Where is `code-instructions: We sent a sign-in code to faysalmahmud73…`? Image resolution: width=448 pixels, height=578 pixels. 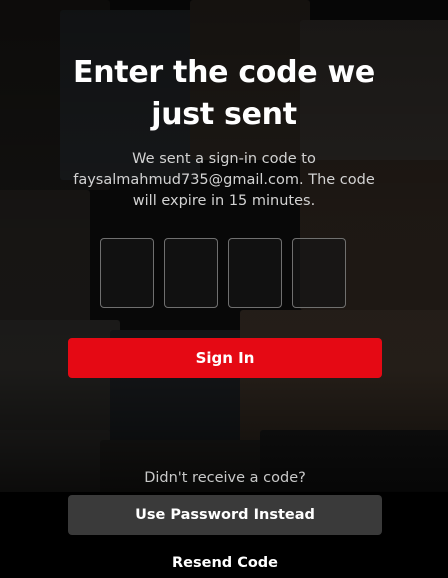
code-instructions: We sent a sign-in code to faysalmahmud73… is located at coordinates (224, 180).